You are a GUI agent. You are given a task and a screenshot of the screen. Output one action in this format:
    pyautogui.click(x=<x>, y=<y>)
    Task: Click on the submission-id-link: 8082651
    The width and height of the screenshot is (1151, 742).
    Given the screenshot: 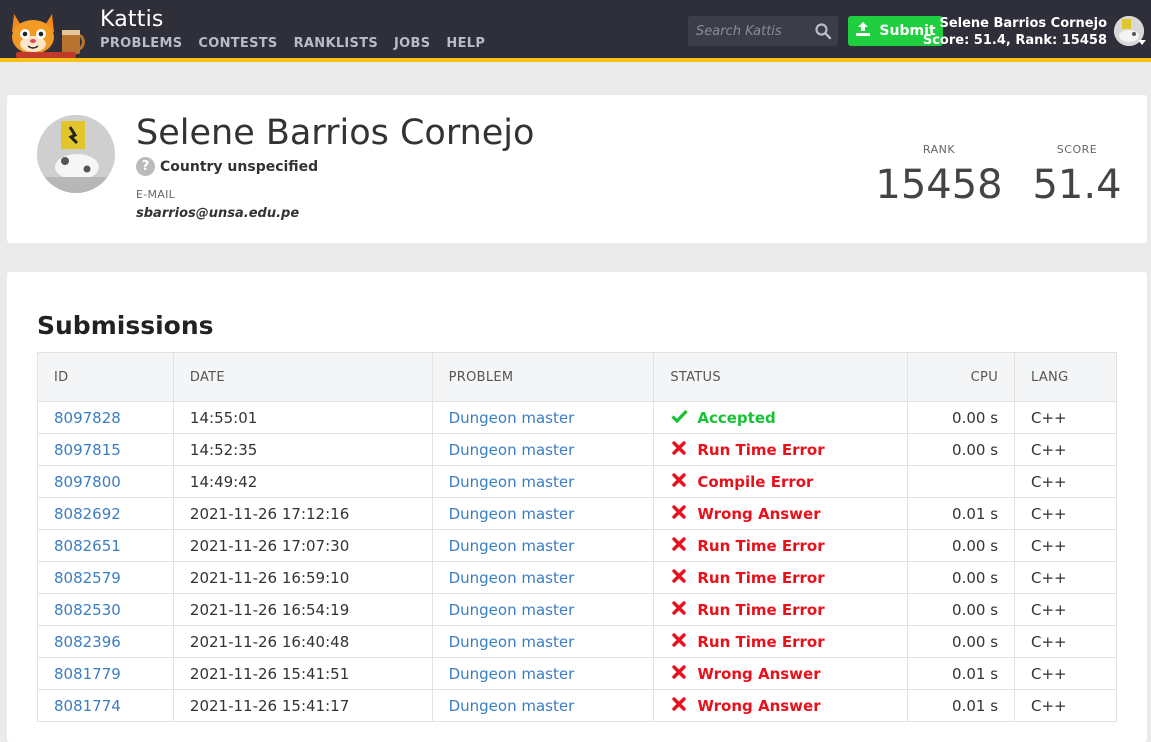 What is the action you would take?
    pyautogui.click(x=87, y=546)
    